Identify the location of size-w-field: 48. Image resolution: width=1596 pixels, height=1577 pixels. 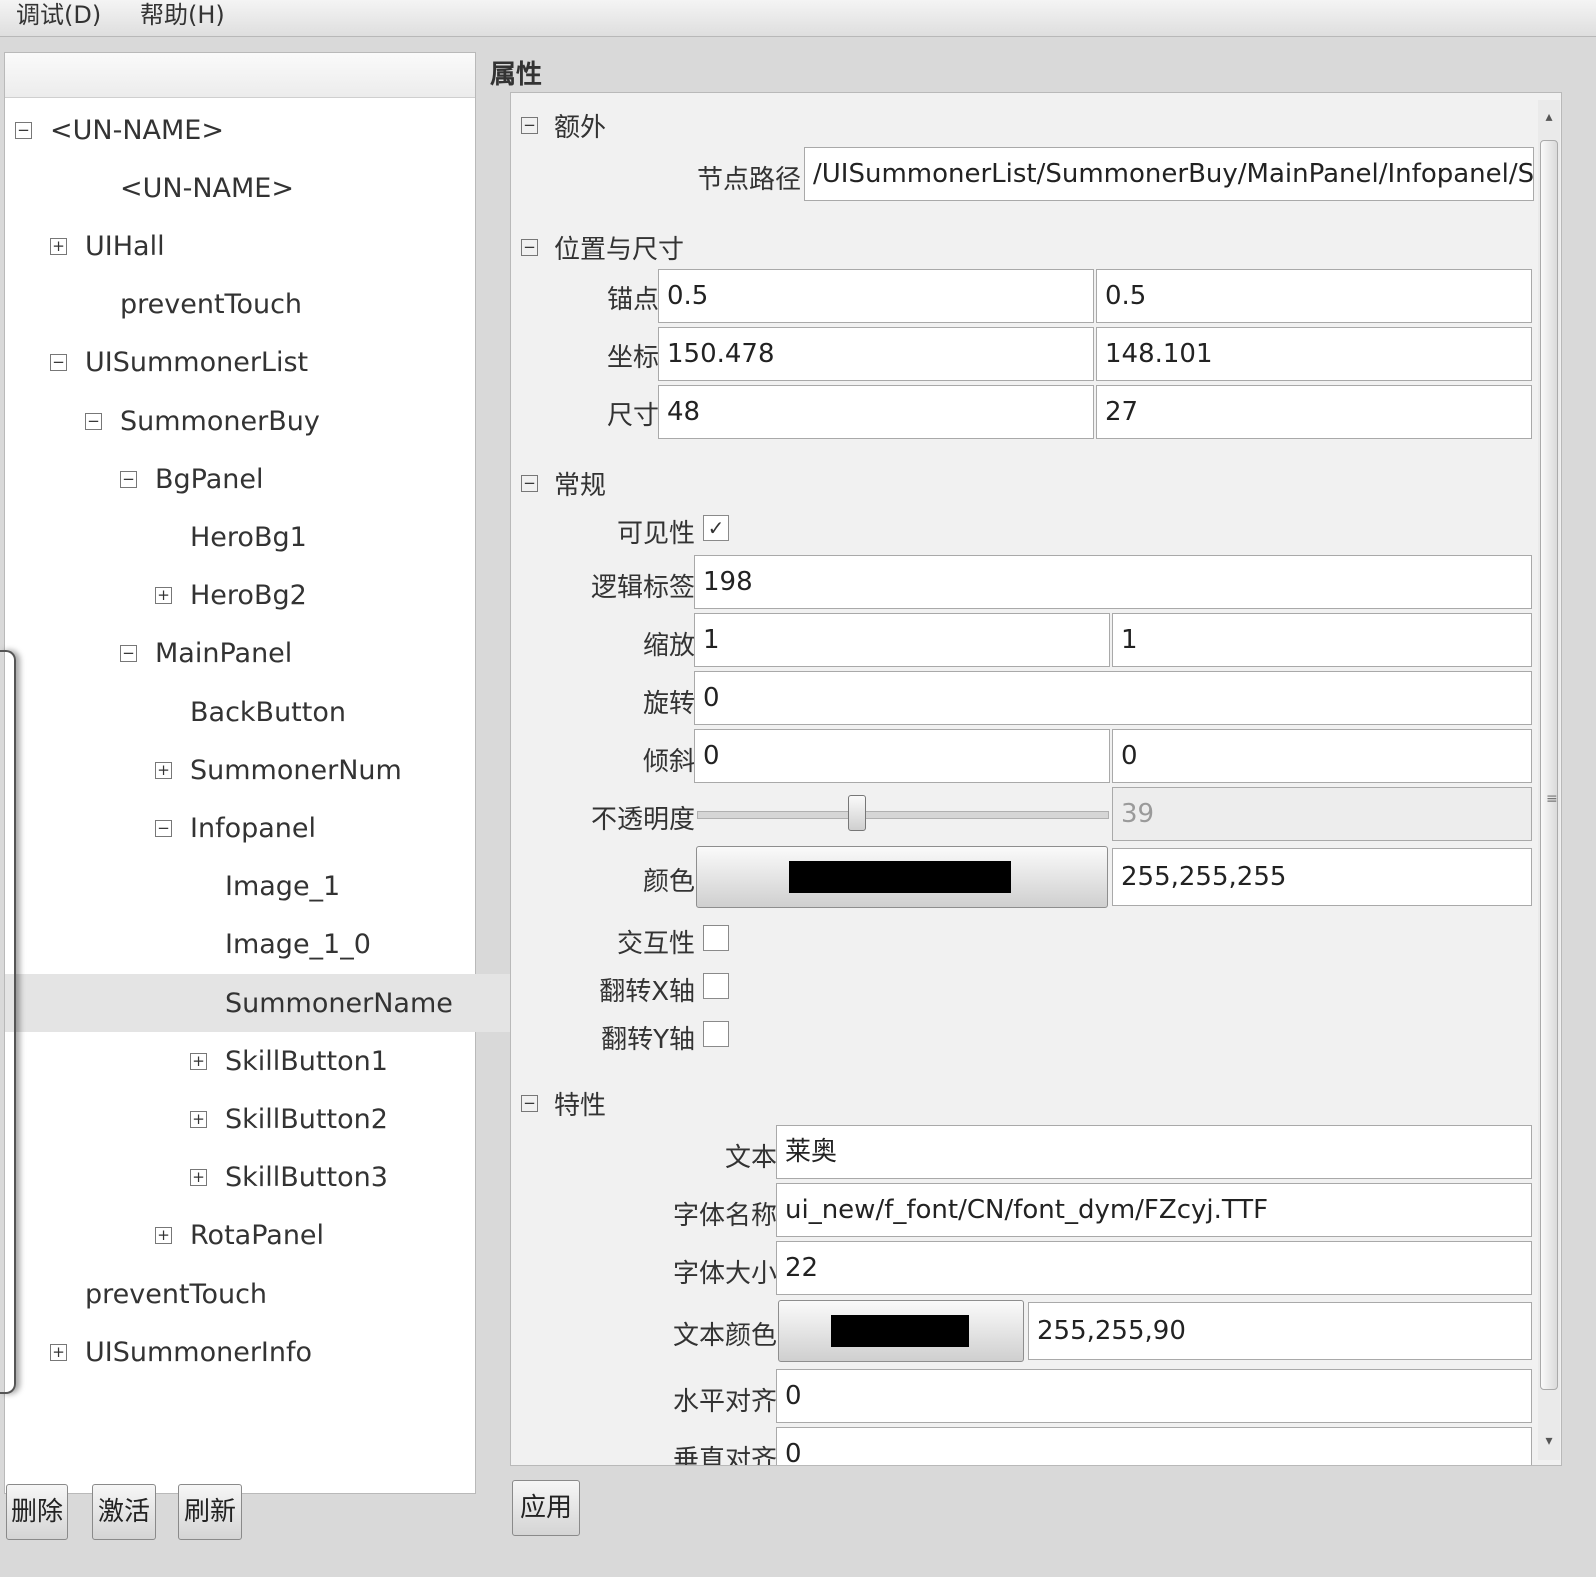
(876, 412).